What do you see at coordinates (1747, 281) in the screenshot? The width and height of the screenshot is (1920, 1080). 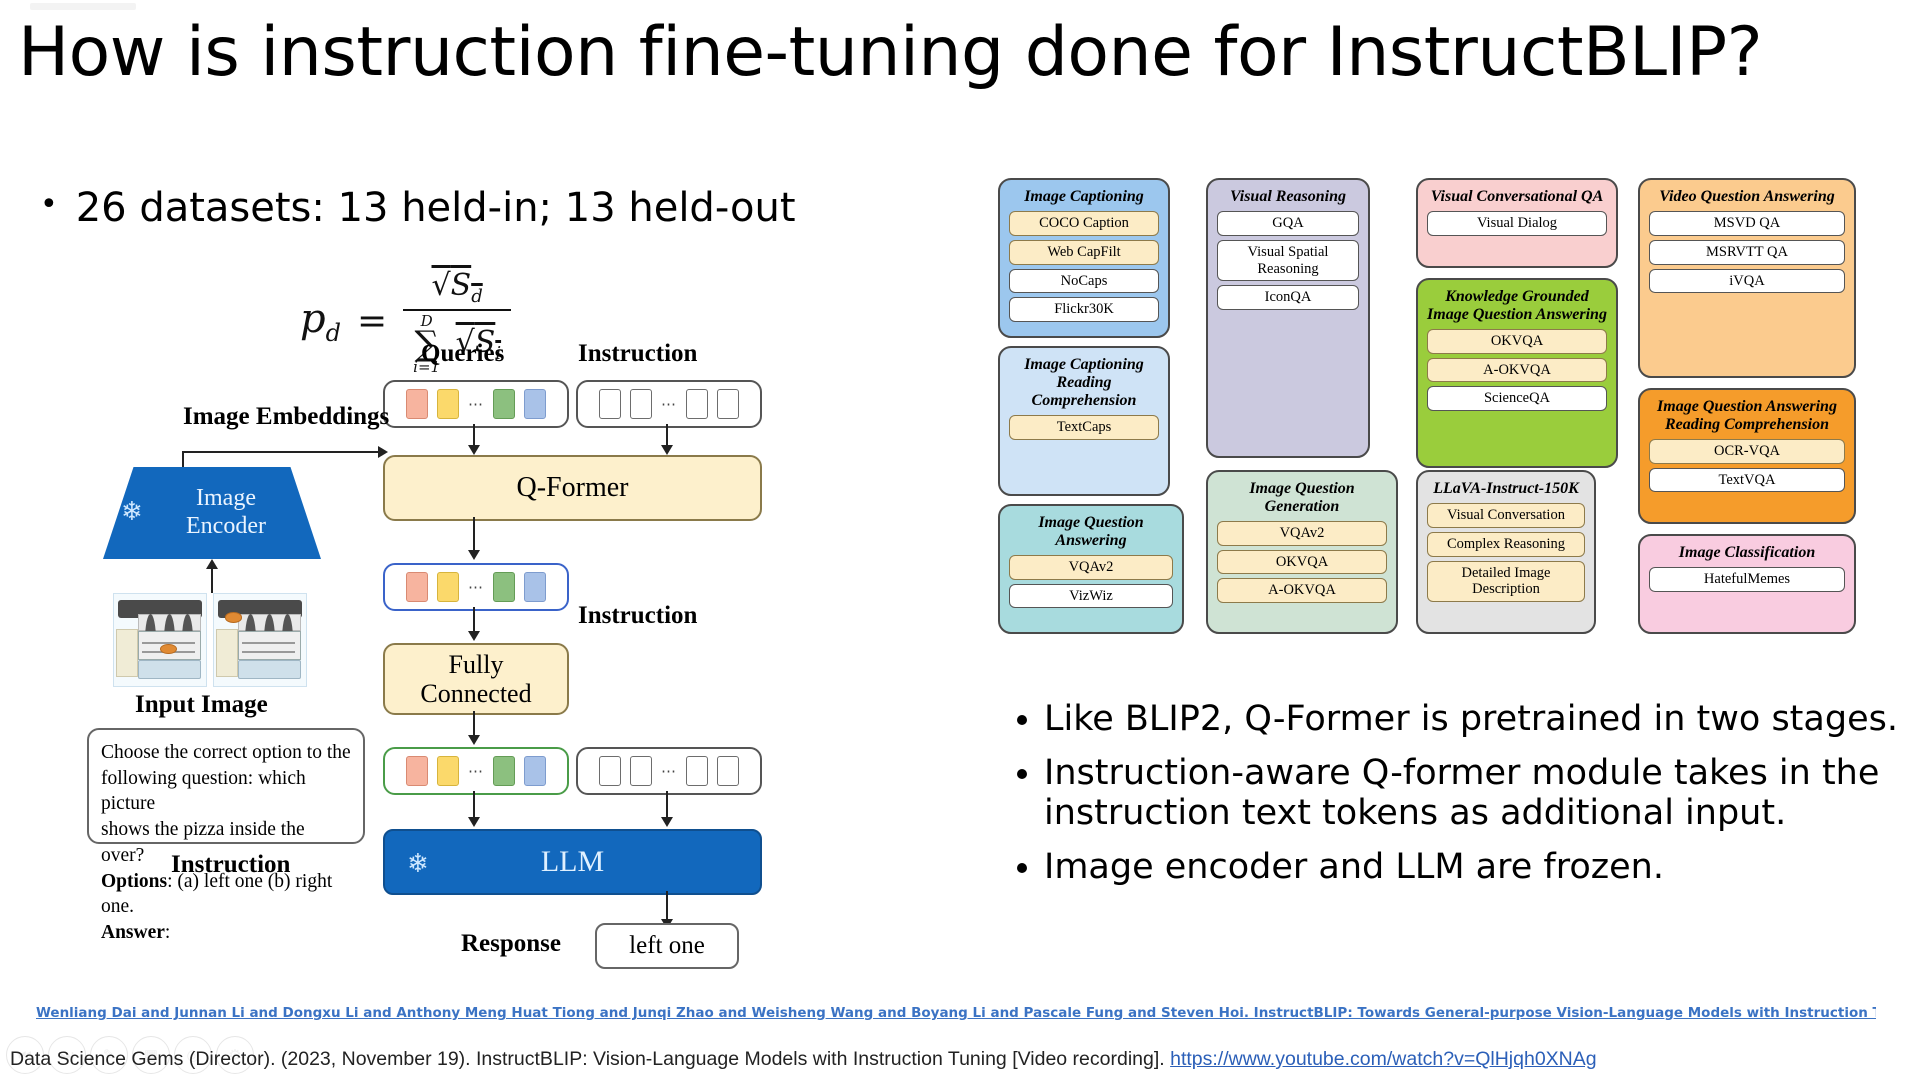 I see `dataset-chip: iVQA` at bounding box center [1747, 281].